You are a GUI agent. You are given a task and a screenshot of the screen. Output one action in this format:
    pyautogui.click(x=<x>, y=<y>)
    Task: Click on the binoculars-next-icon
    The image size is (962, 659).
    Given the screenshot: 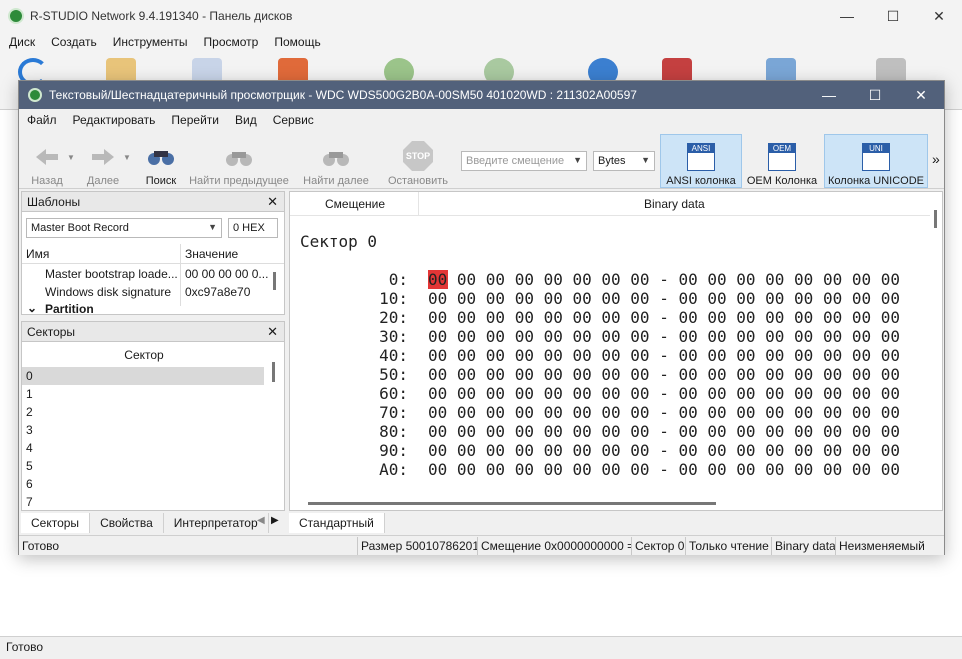 What is the action you would take?
    pyautogui.click(x=336, y=157)
    